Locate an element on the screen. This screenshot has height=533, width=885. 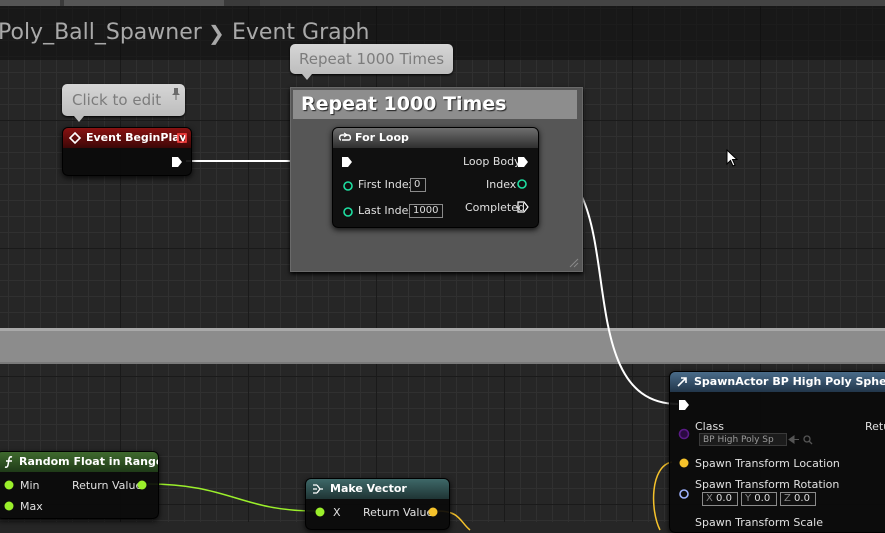
comment-title-bubble: Repeat 1000 Times is located at coordinates (371, 62).